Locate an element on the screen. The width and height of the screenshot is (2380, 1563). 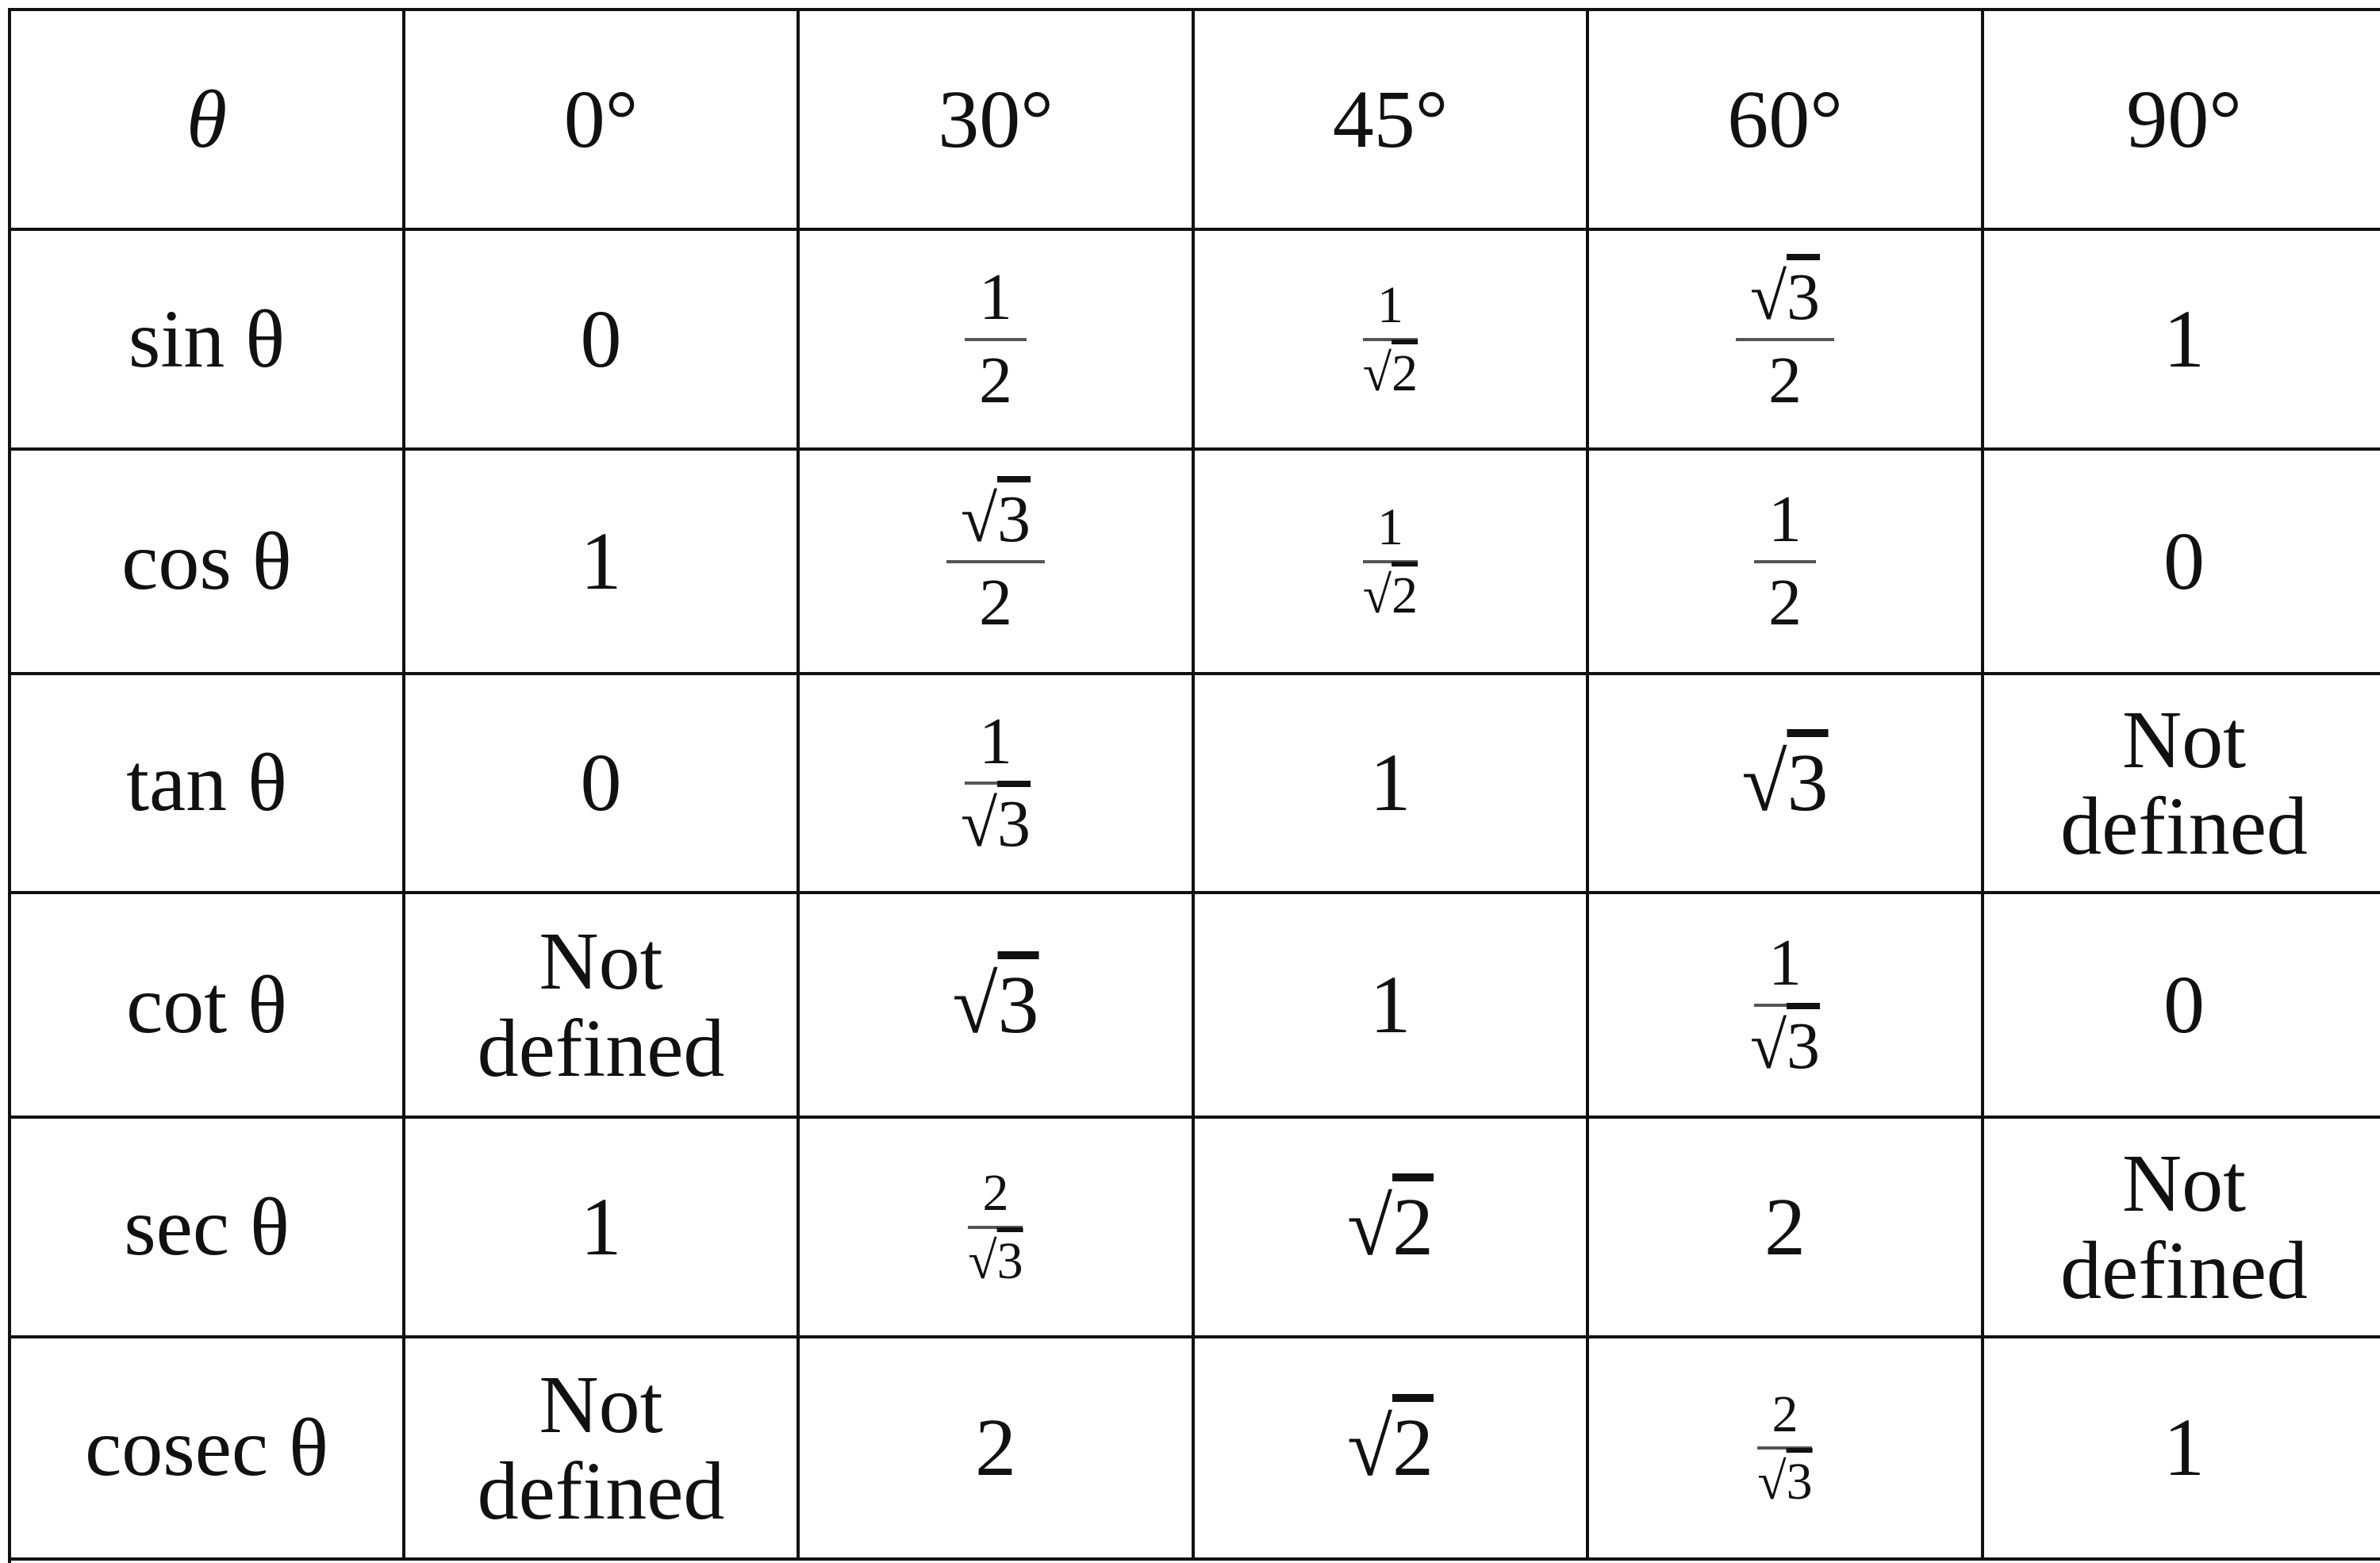
fraction: 1 √2 is located at coordinates (1390, 339).